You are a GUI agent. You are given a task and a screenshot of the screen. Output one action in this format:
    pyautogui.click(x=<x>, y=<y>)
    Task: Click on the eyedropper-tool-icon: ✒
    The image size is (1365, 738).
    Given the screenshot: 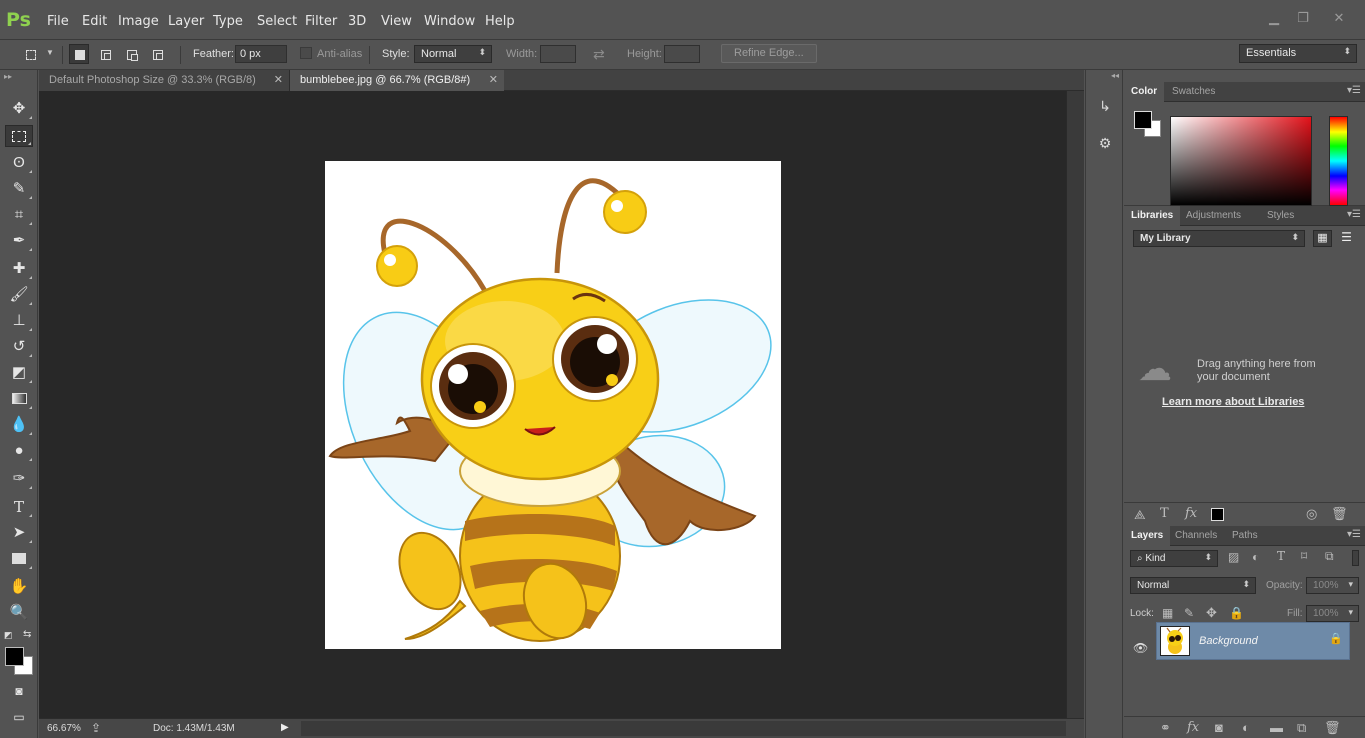 What is the action you would take?
    pyautogui.click(x=19, y=241)
    